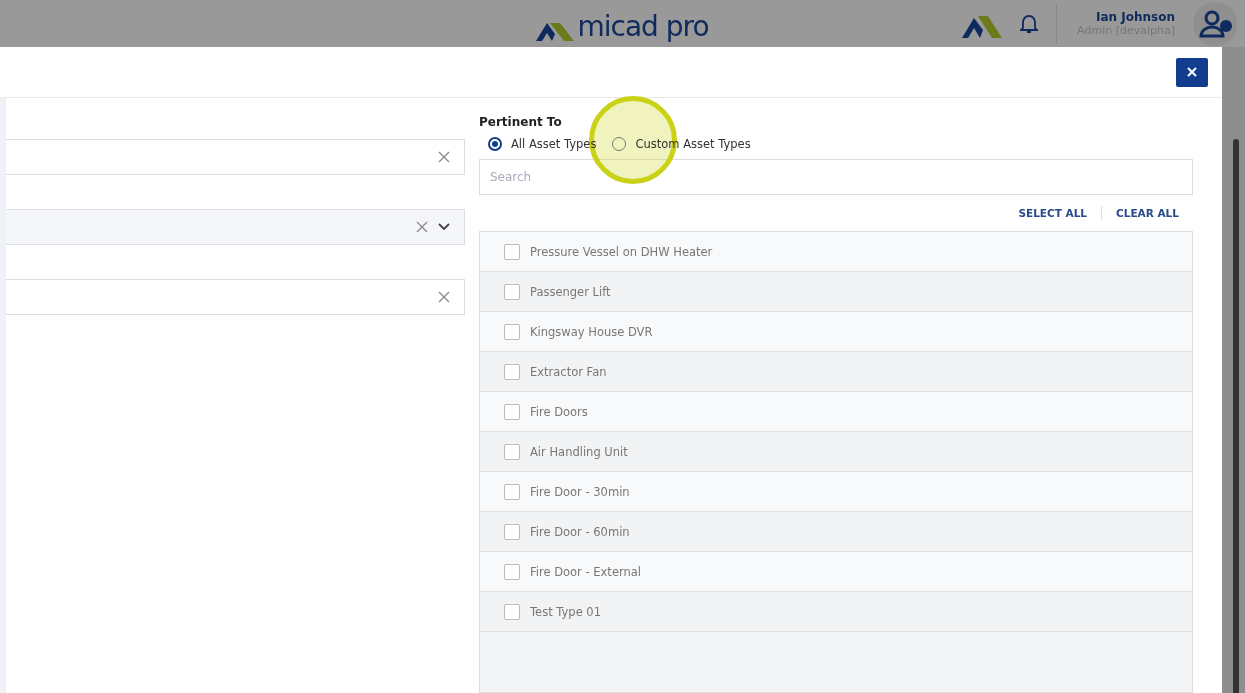 The image size is (1245, 693). Describe the element at coordinates (1236, 416) in the screenshot. I see `scrollbar-thumb` at that location.